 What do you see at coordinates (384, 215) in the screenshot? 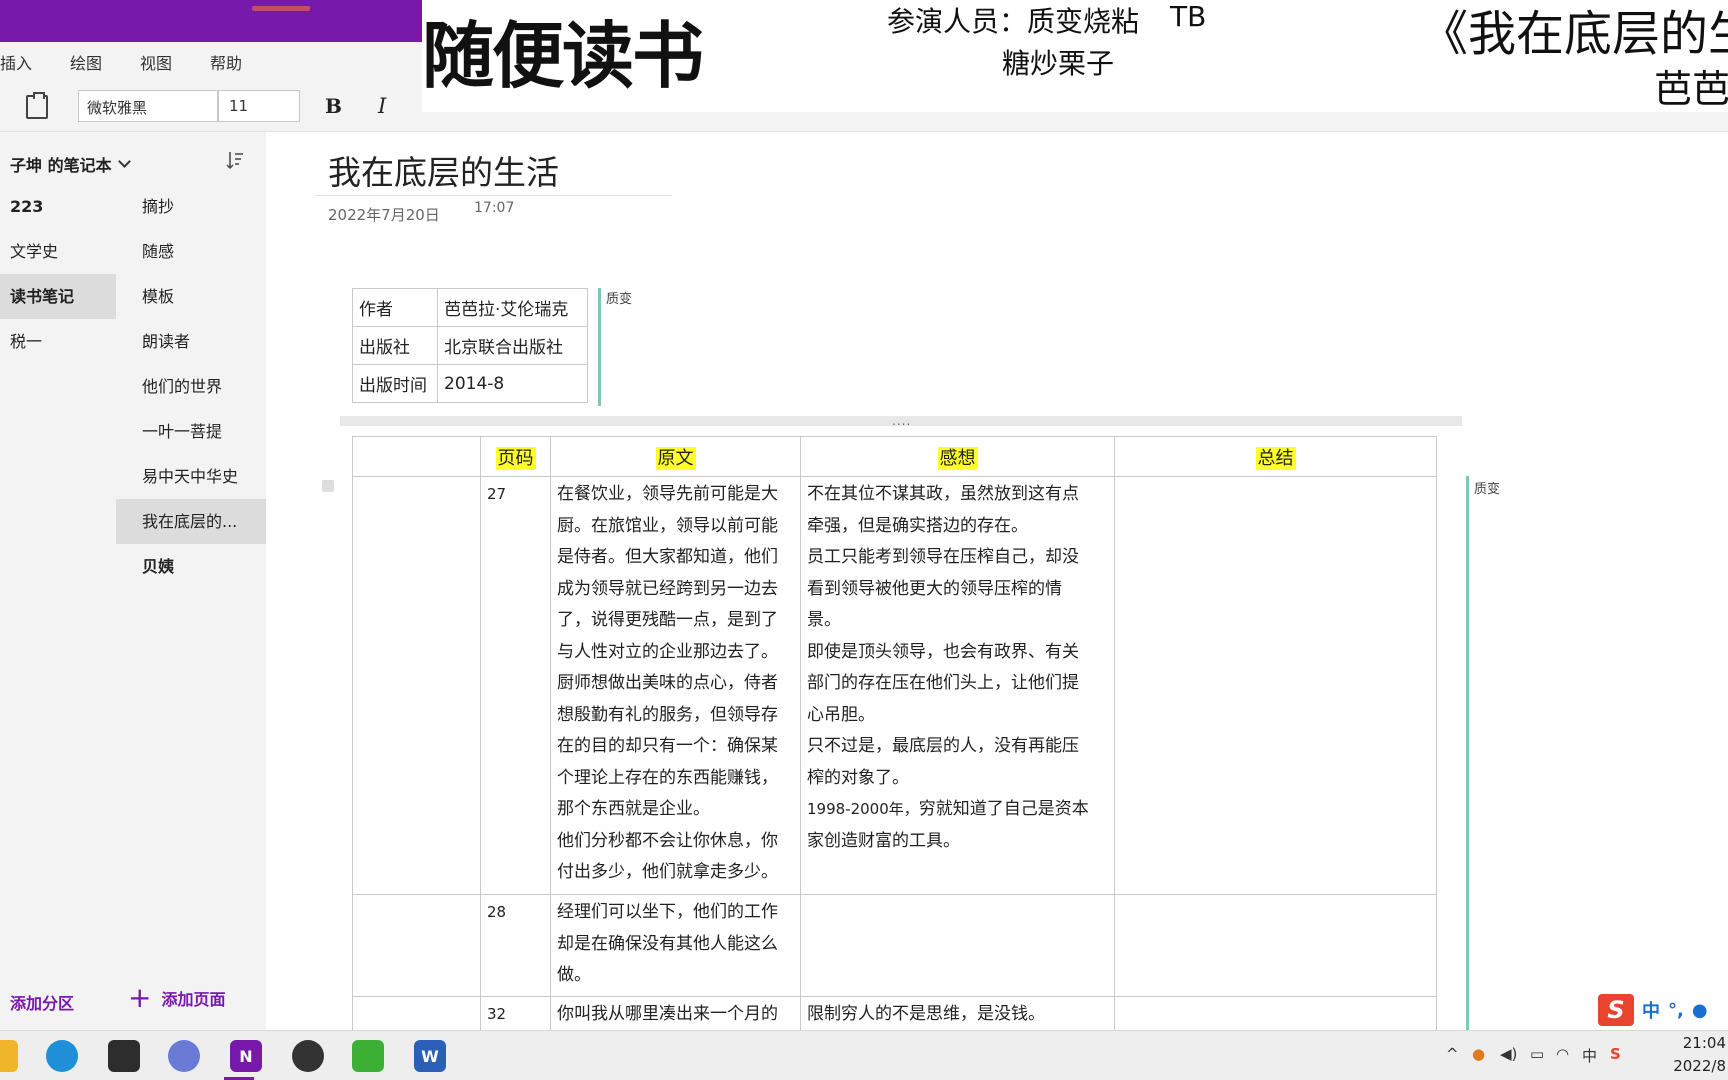
I see `page-date: 2022年7月20日` at bounding box center [384, 215].